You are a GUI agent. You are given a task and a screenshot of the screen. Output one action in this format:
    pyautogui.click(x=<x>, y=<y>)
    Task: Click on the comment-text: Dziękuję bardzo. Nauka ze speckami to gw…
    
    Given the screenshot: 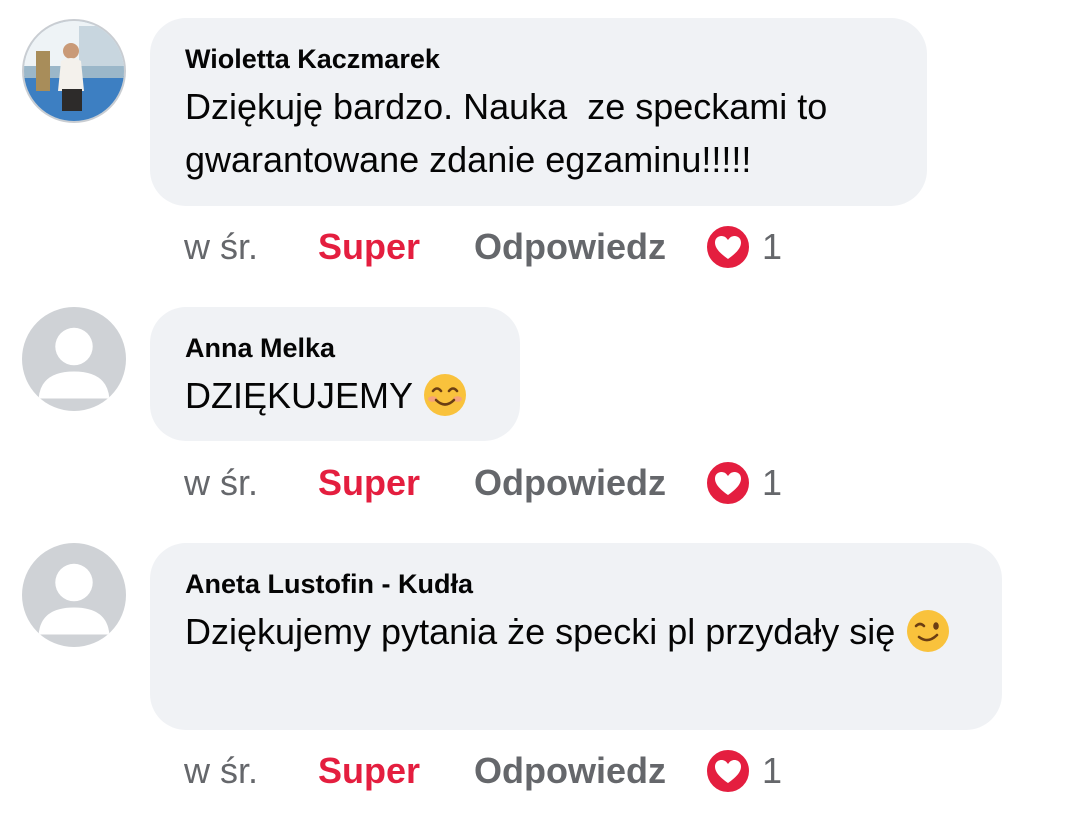 What is the action you would take?
    pyautogui.click(x=511, y=133)
    